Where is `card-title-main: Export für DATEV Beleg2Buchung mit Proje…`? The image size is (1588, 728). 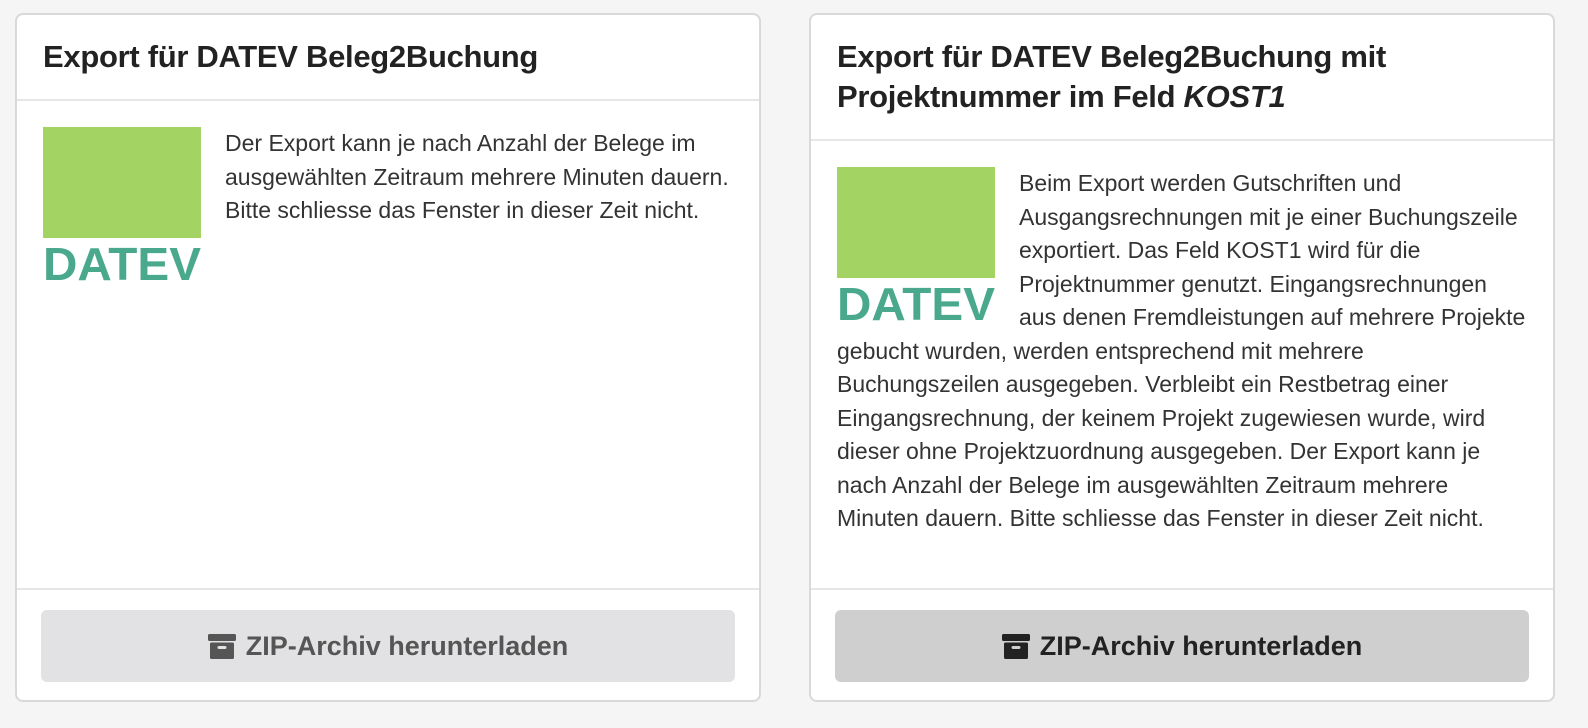
card-title-main: Export für DATEV Beleg2Buchung mit Proje… is located at coordinates (1111, 76).